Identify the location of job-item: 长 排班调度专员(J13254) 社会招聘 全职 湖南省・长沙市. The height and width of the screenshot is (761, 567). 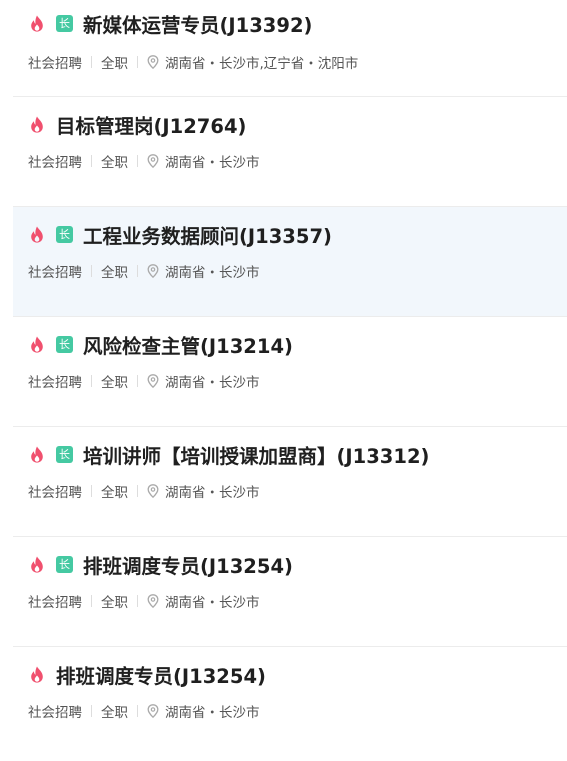
(290, 592).